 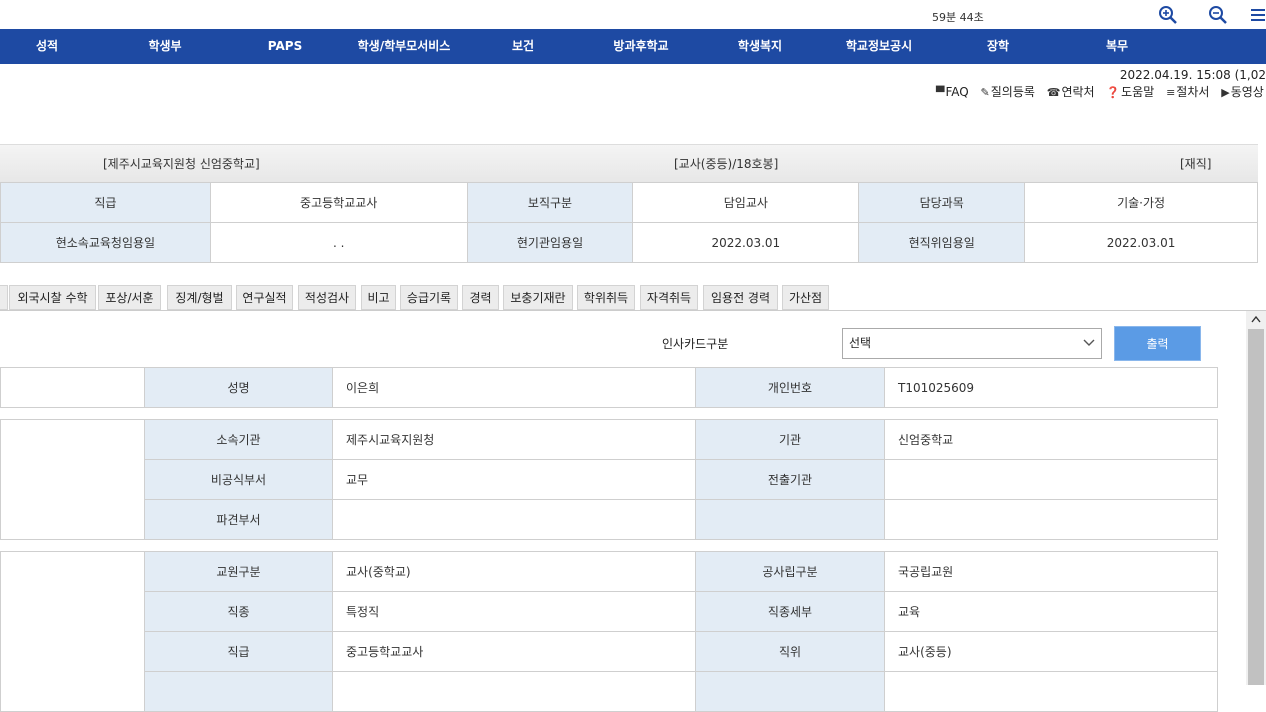 I want to click on print-button: 출력, so click(x=1157, y=343).